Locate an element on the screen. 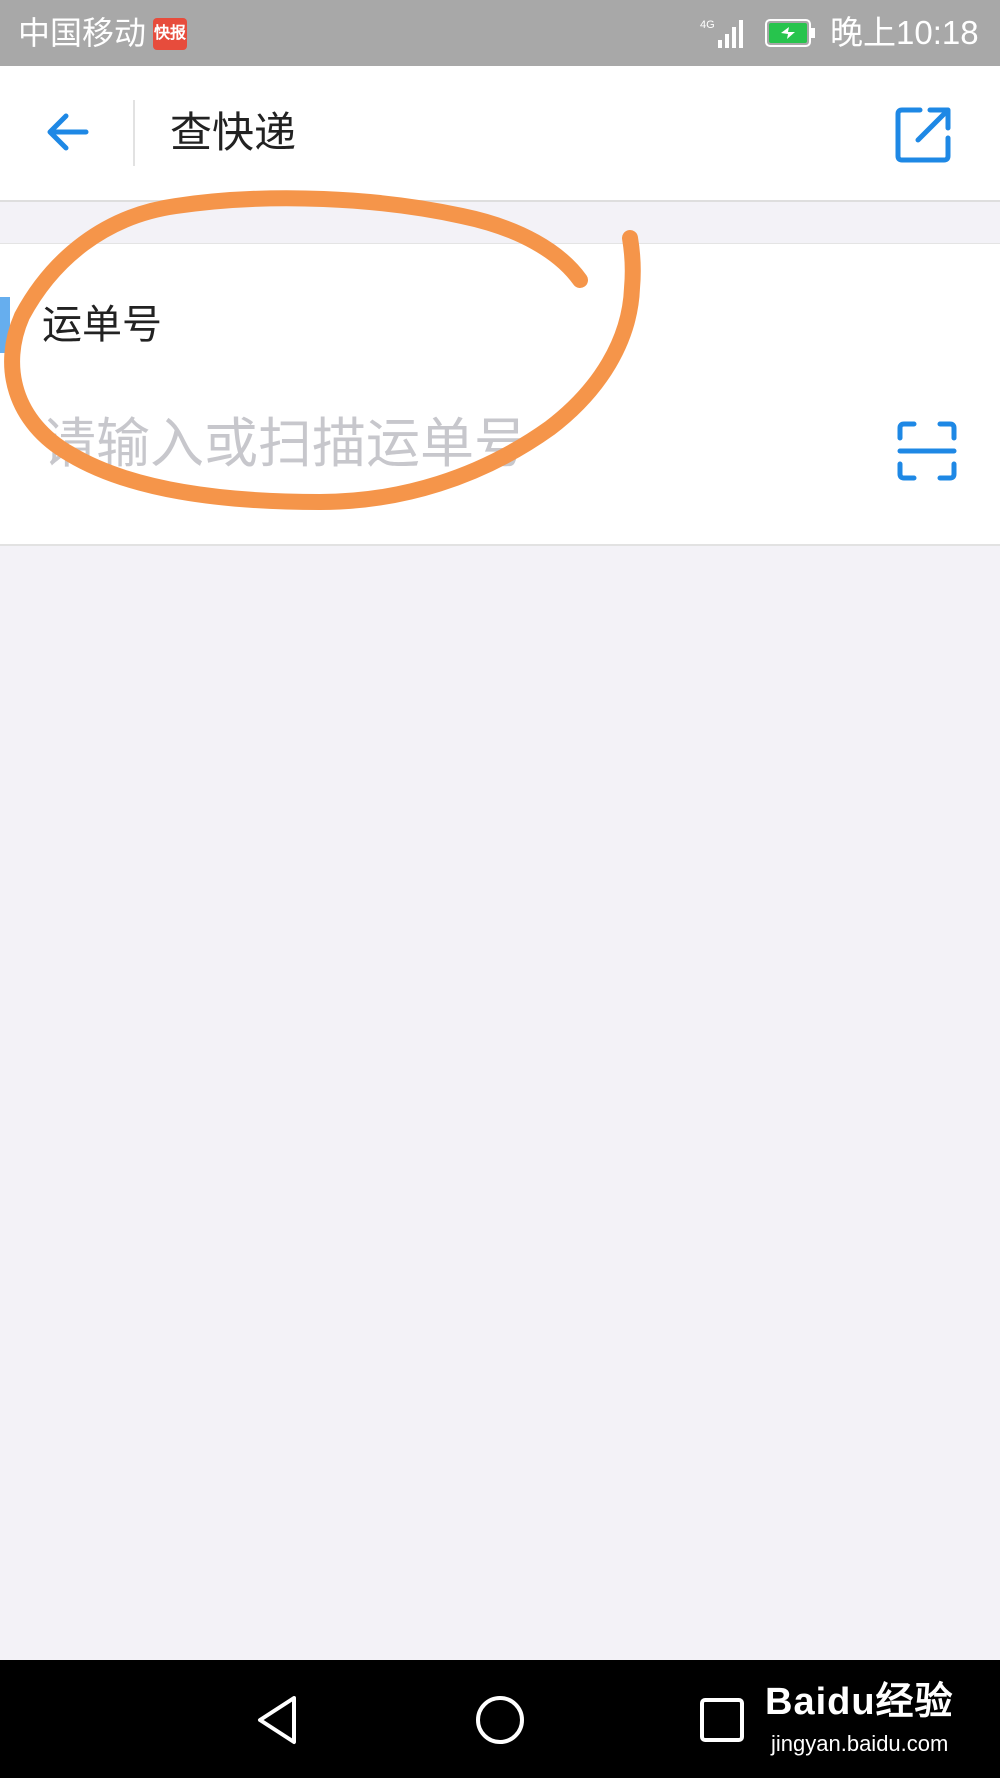 This screenshot has width=1000, height=1778. circle-home-icon is located at coordinates (500, 1720).